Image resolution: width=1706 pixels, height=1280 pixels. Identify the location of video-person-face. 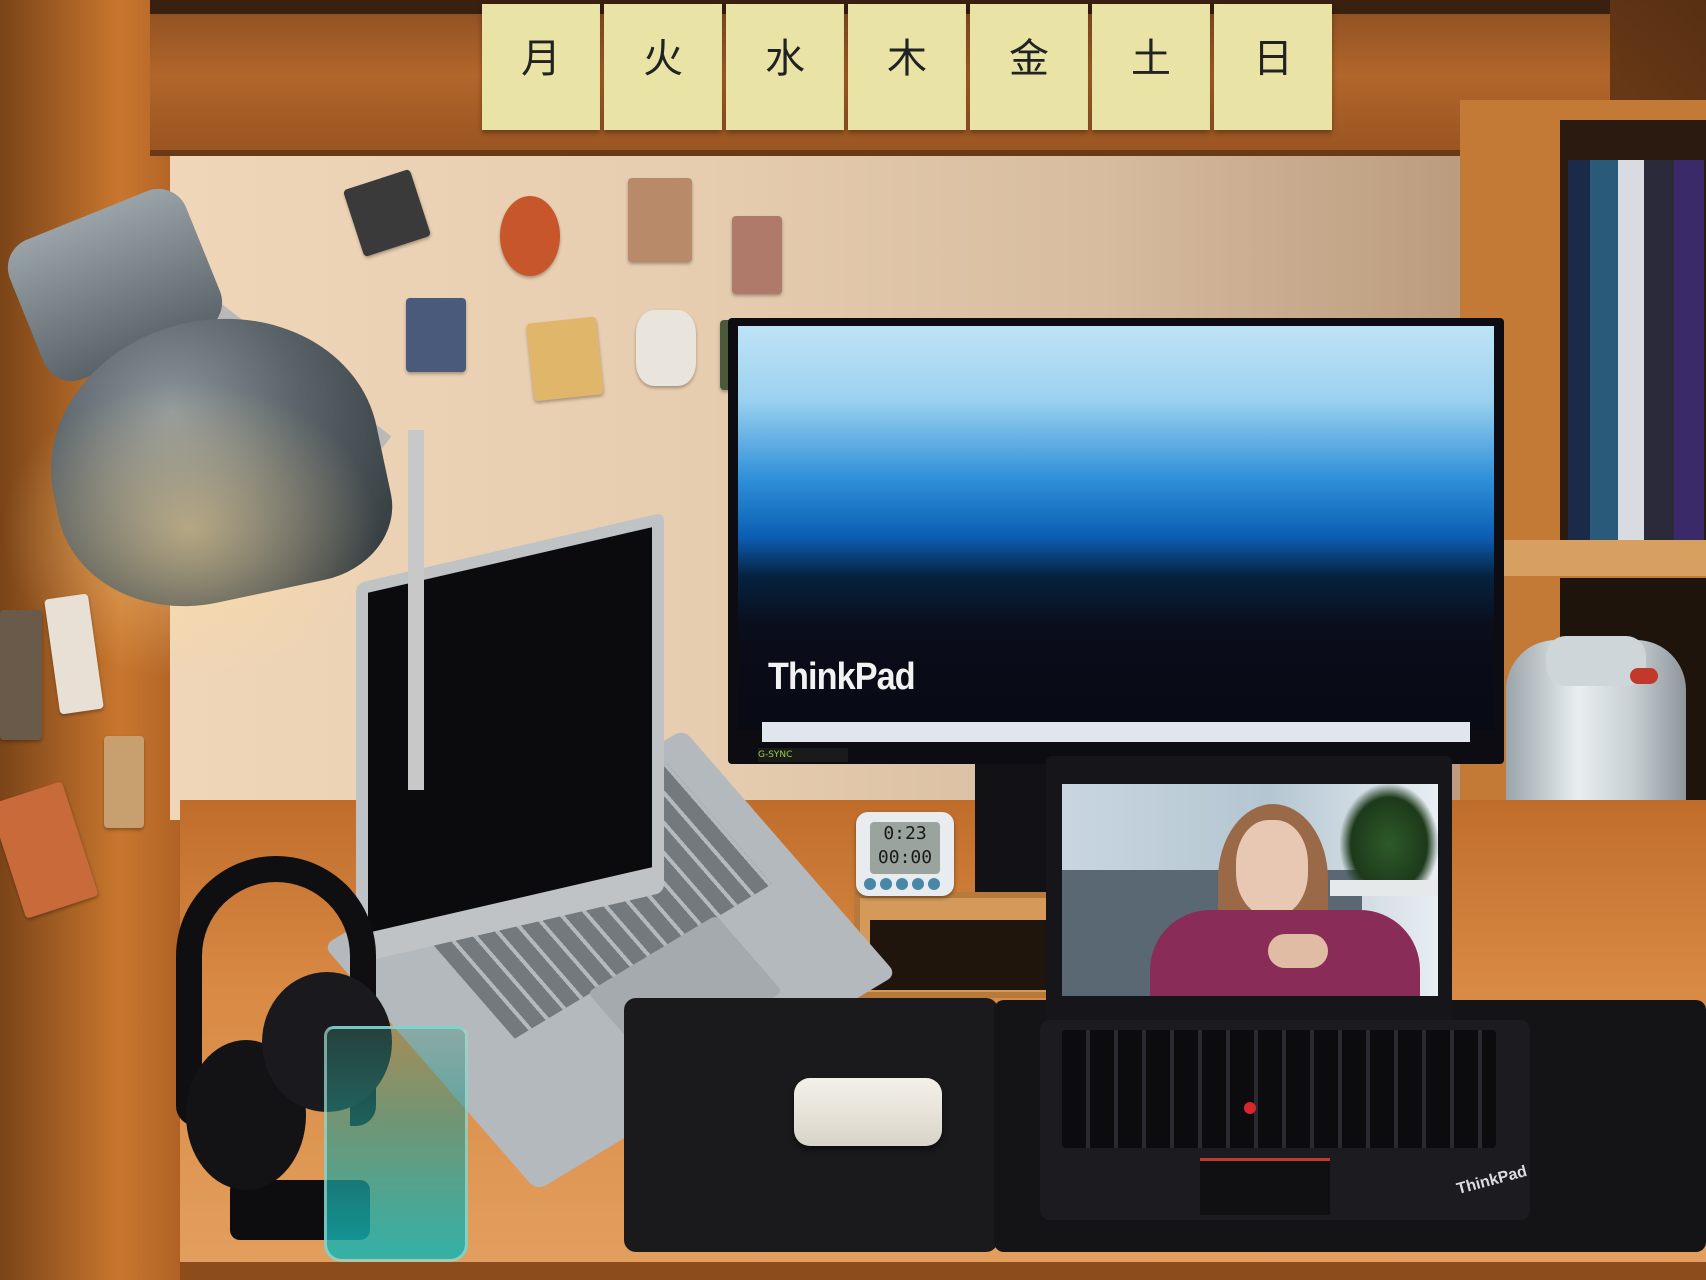
(1272, 868).